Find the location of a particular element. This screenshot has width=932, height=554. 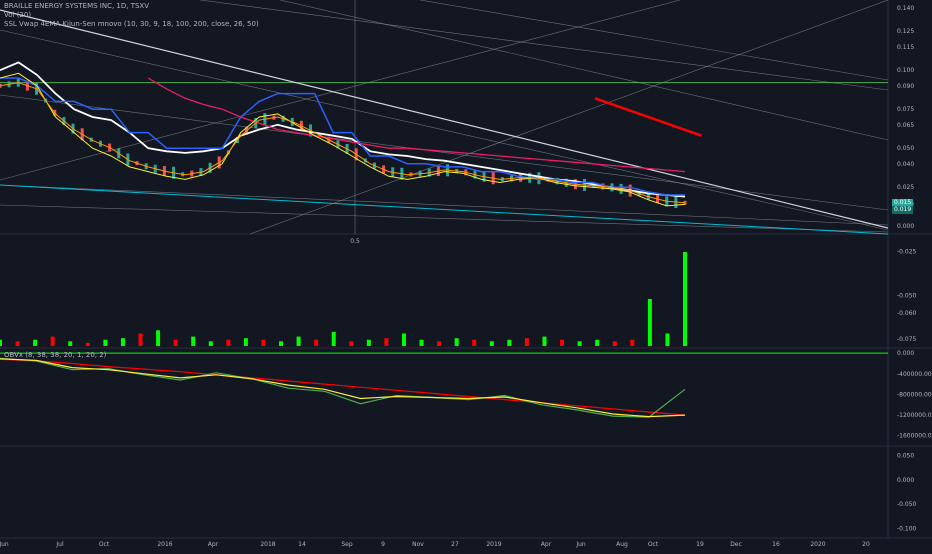

obv-legend: OBVx (8, 38, 38, 20, 1, 20, 2) is located at coordinates (55, 355).